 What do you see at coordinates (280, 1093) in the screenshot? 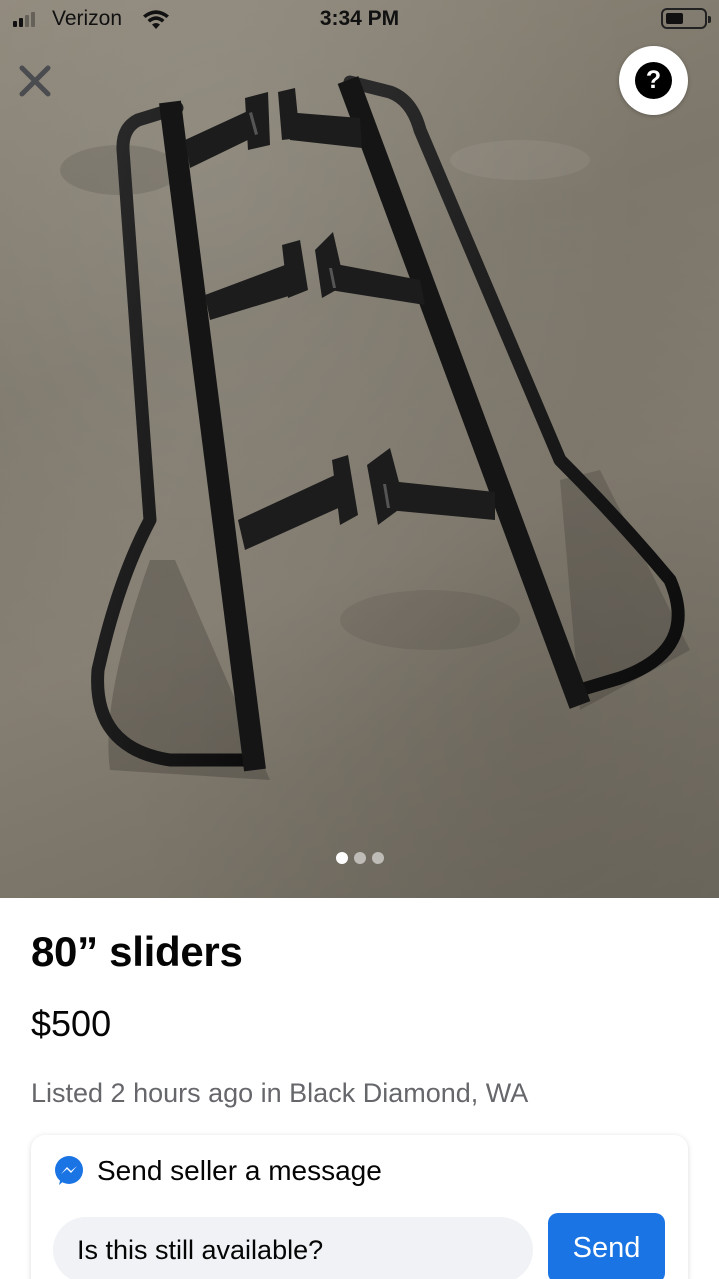
I see `listing-meta: Listed 2 hours ago in Black Diamond, WA` at bounding box center [280, 1093].